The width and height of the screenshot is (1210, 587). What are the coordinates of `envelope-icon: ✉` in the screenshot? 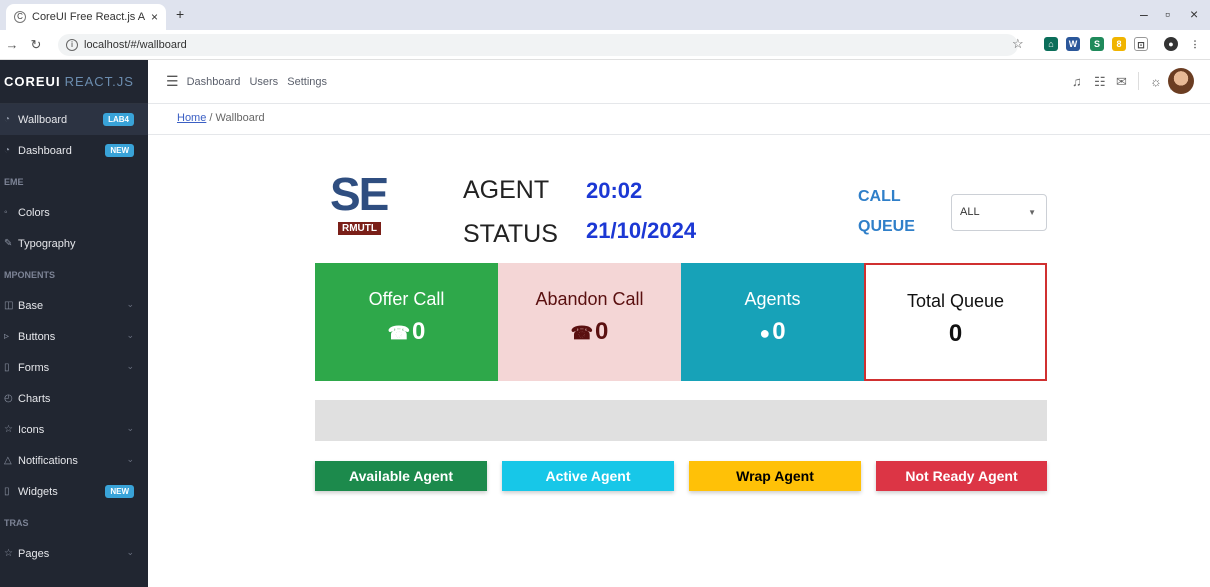 It's located at (1121, 82).